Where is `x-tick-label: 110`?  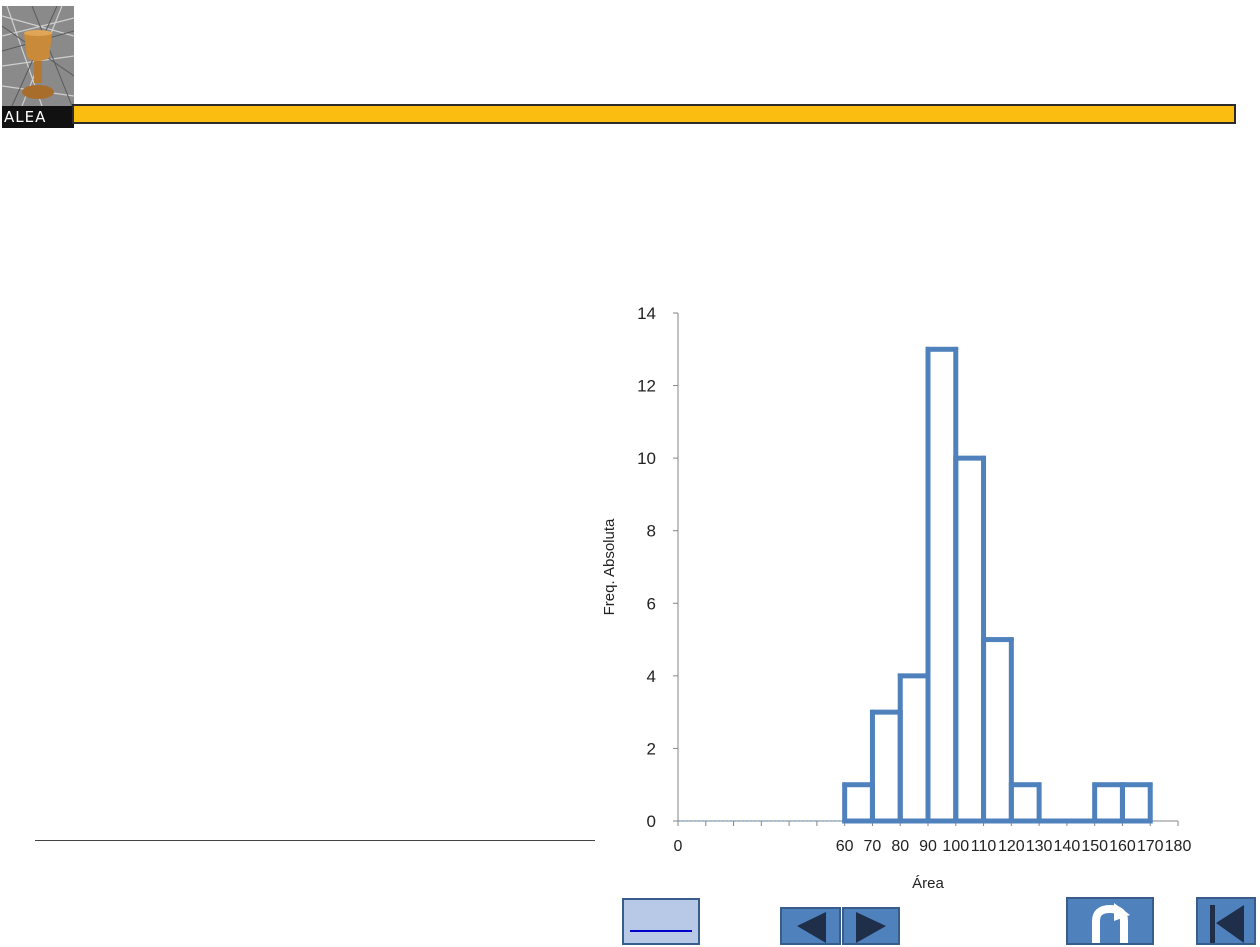 x-tick-label: 110 is located at coordinates (984, 846).